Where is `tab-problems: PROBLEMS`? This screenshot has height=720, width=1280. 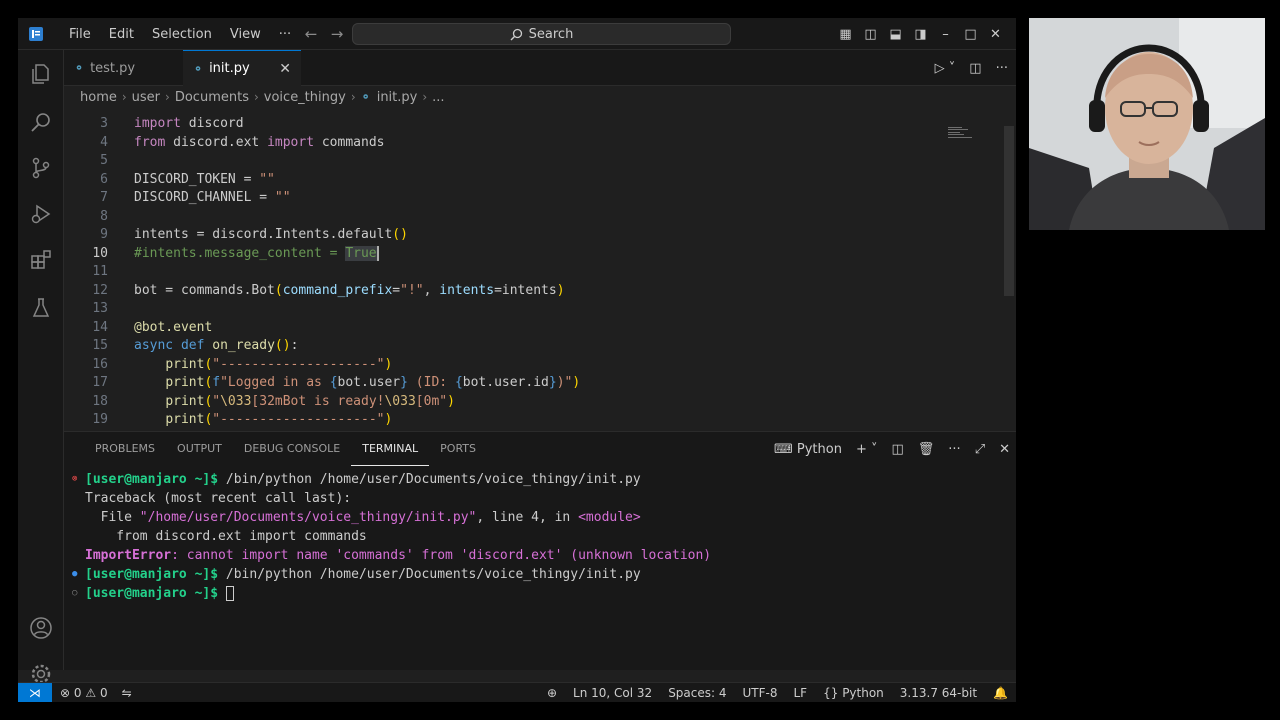
tab-problems: PROBLEMS is located at coordinates (125, 449).